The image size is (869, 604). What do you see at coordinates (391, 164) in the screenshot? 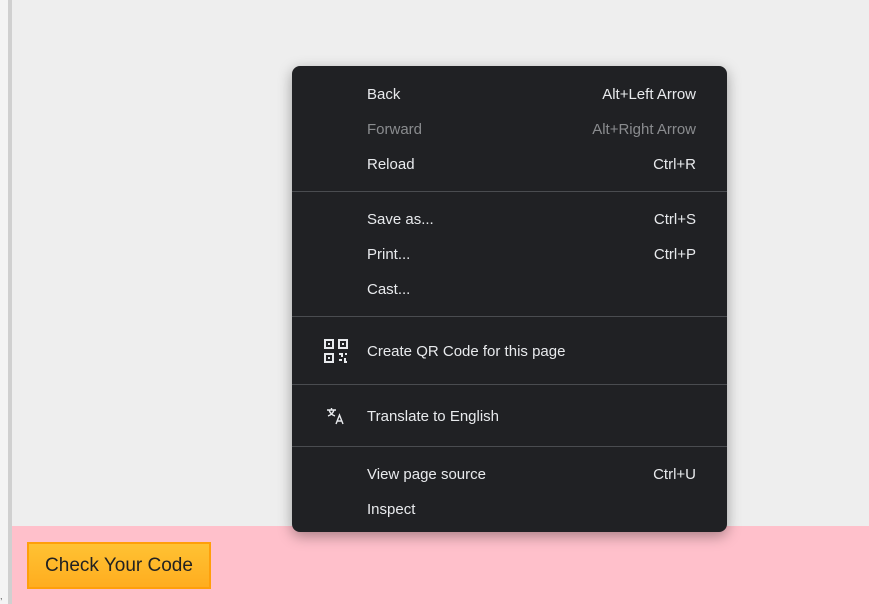
I see `menu-item-label: Reload` at bounding box center [391, 164].